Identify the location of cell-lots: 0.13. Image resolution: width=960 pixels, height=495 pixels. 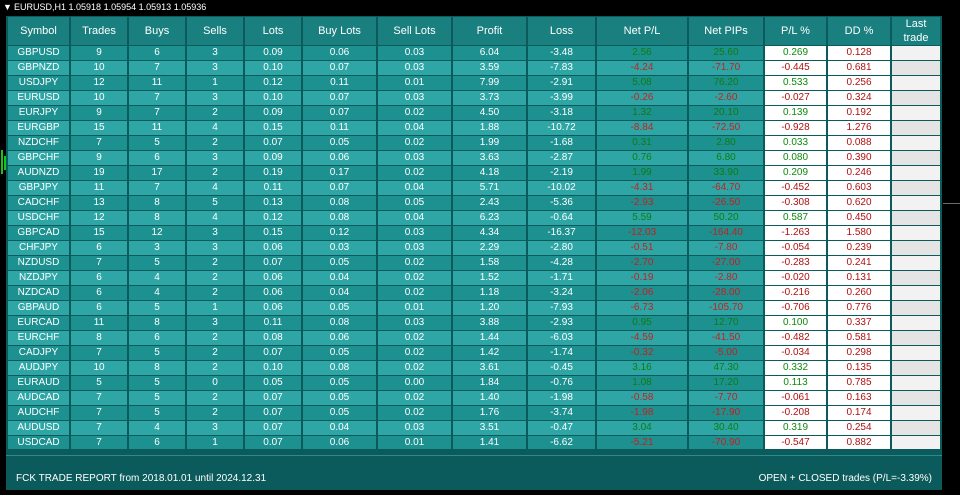
(273, 203).